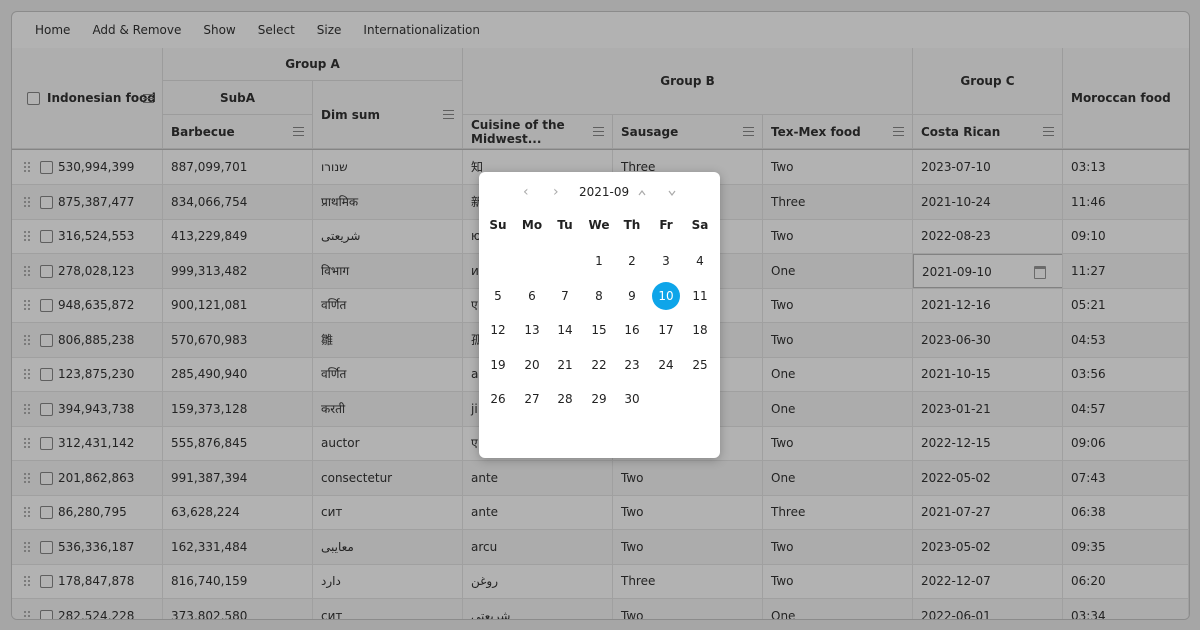 The image size is (1200, 630). I want to click on date-picker-header: ‹ › 2021-09, so click(599, 192).